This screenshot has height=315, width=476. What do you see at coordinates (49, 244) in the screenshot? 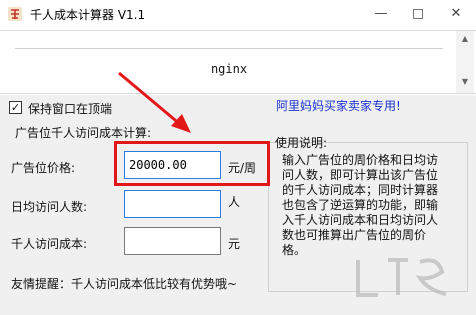
I see `cpm-label: 千人访问成本:` at bounding box center [49, 244].